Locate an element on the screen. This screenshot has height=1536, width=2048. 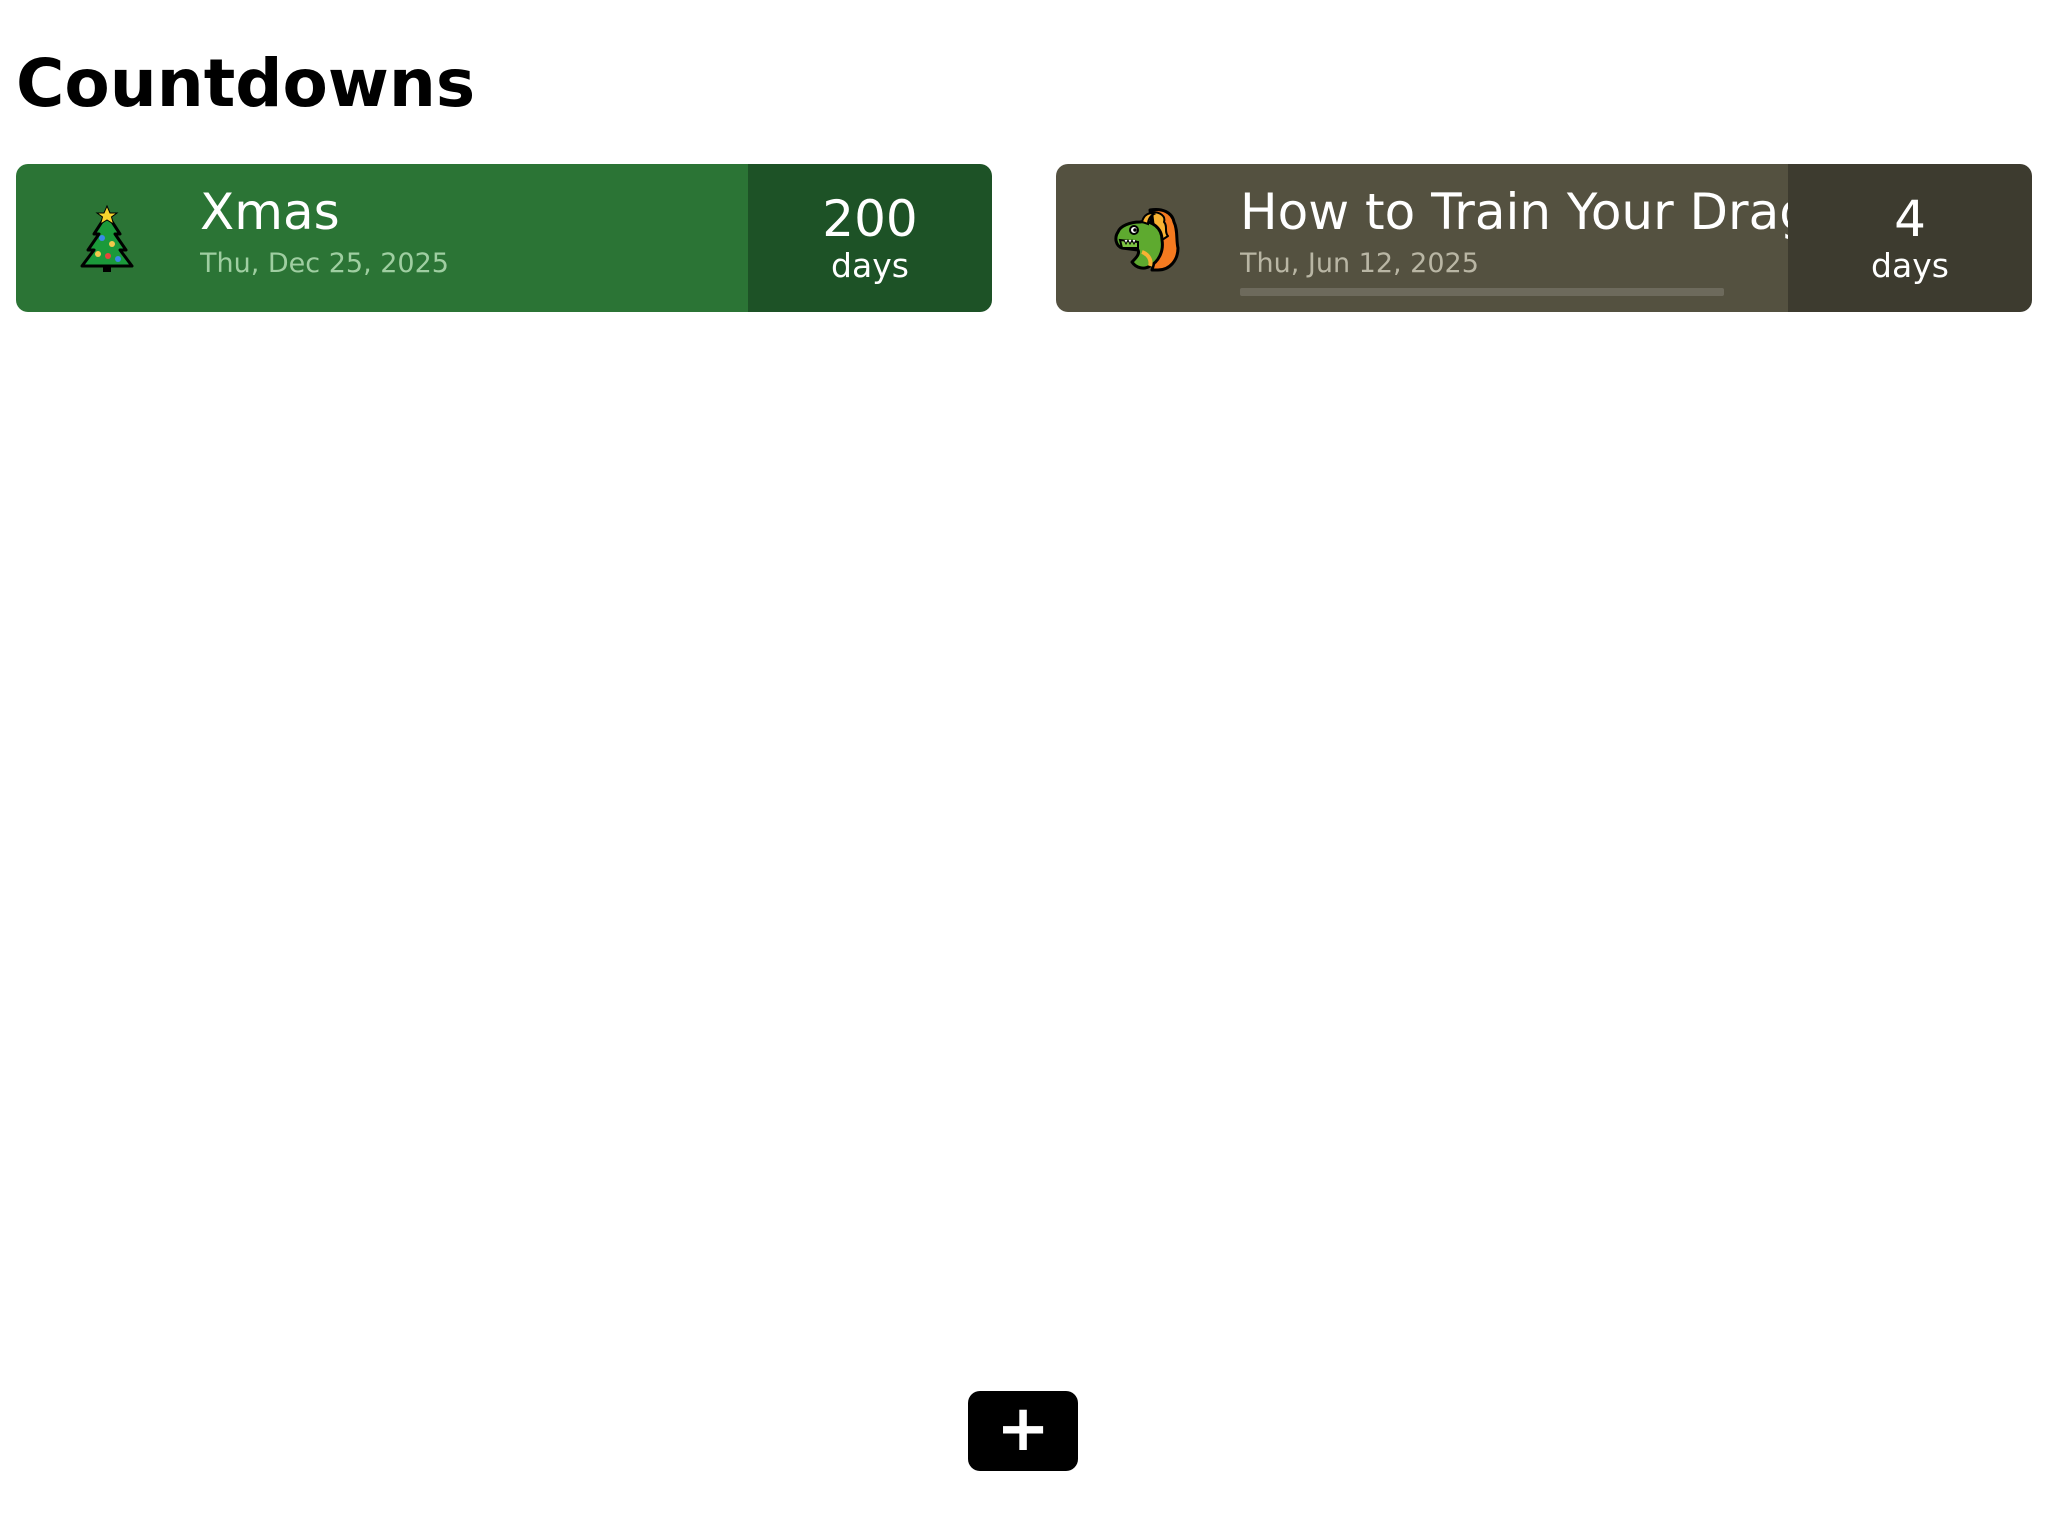
countdown-progress-bar is located at coordinates (1482, 292).